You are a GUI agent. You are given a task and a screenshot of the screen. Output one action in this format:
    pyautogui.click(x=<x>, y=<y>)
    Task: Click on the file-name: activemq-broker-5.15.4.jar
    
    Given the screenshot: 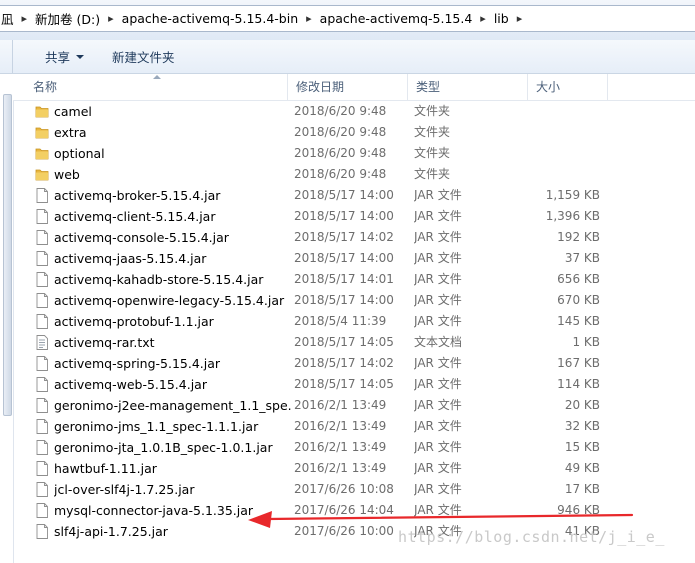 What is the action you would take?
    pyautogui.click(x=137, y=195)
    